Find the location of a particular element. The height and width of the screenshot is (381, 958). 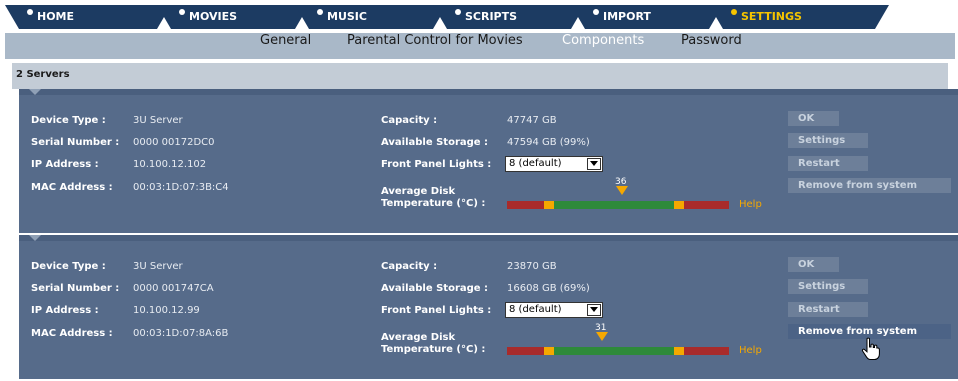

tab-home: HOME is located at coordinates (88, 17).